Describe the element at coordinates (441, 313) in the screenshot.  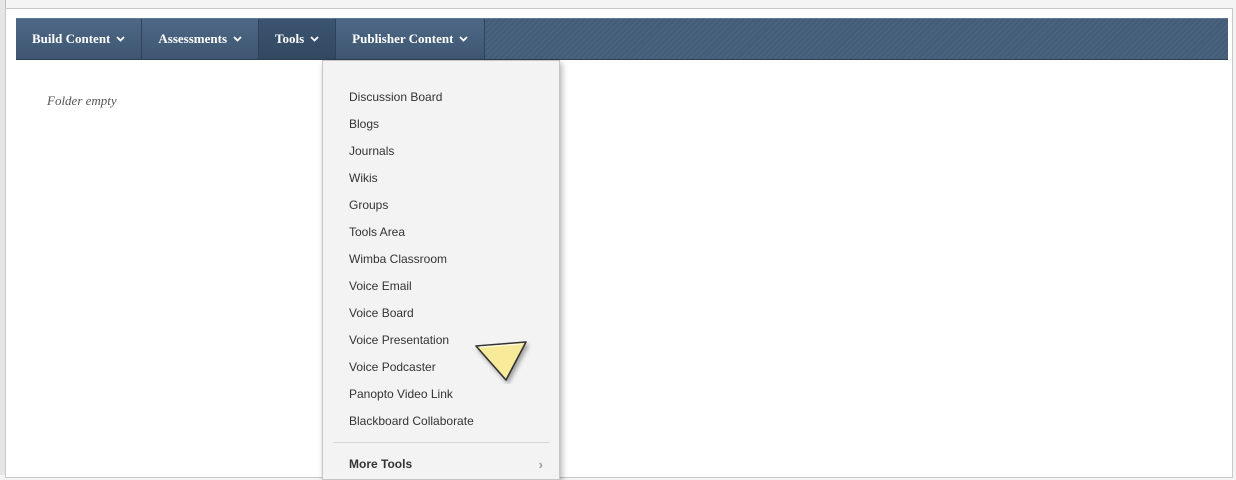
I see `menu-item-voice-board: Voice Board` at that location.